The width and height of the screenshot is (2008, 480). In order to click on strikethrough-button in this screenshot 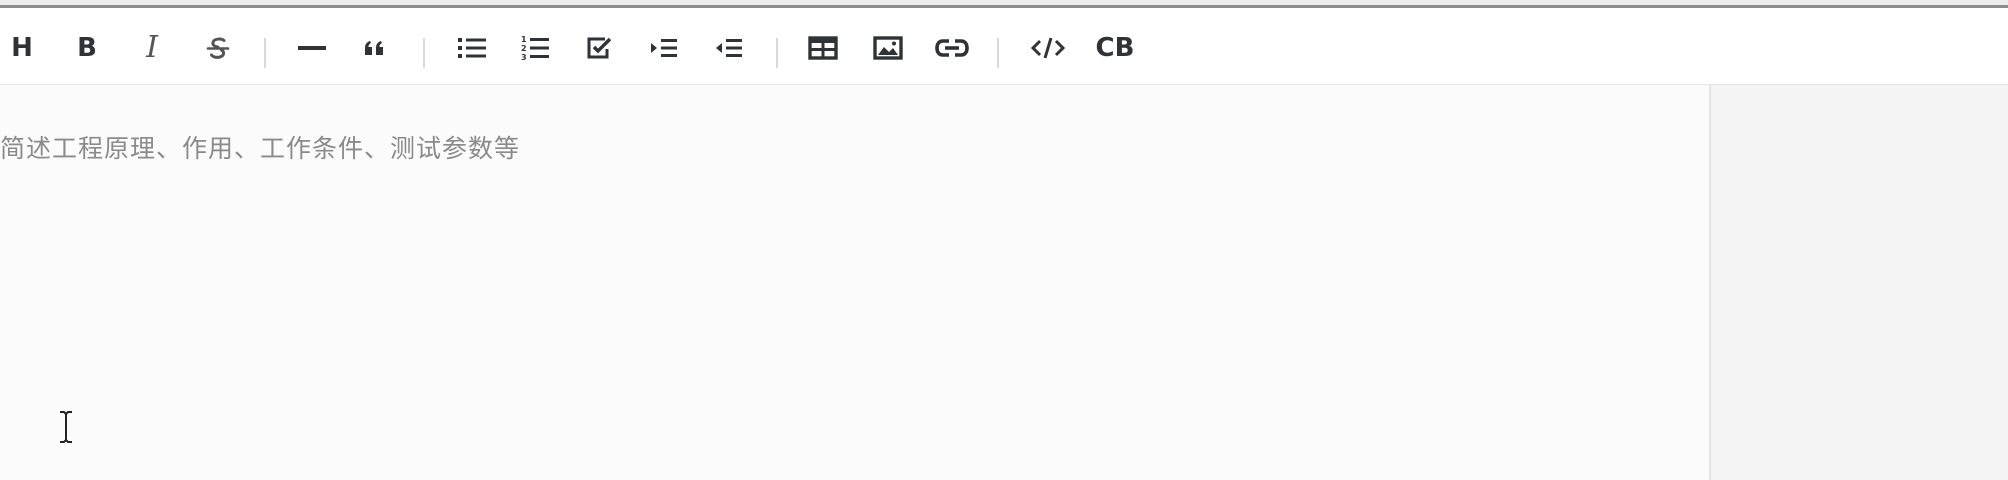, I will do `click(218, 48)`.